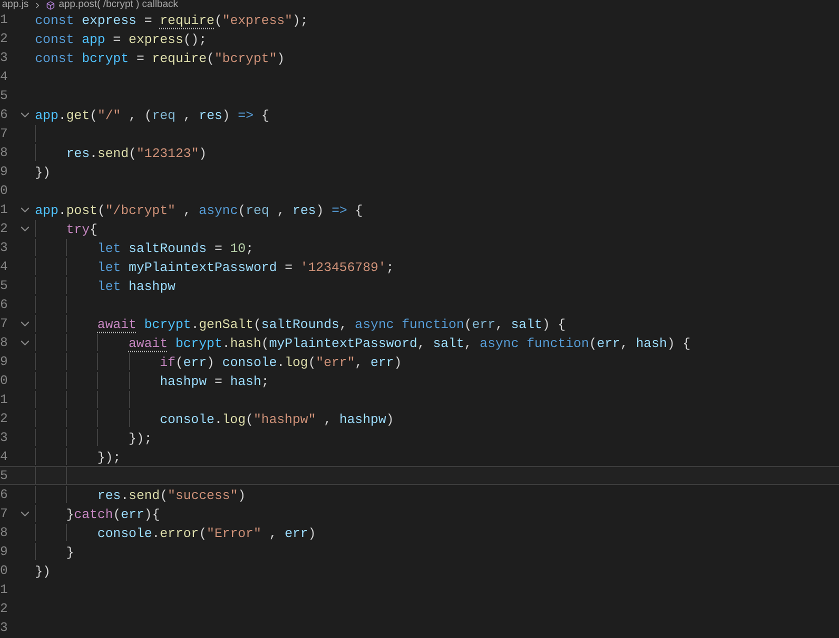 This screenshot has width=839, height=638. I want to click on code-line: if(err) console.log("err", err), so click(280, 362).